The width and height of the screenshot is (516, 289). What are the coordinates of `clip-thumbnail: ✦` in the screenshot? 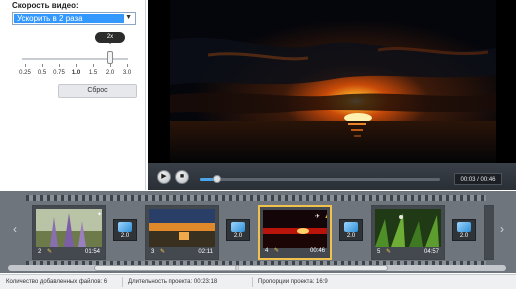 It's located at (69, 228).